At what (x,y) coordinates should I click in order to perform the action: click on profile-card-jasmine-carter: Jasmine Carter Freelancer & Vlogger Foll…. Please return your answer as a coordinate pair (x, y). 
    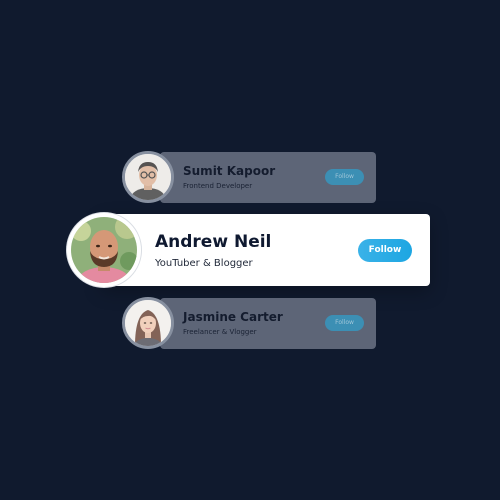
    Looking at the image, I should click on (268, 323).